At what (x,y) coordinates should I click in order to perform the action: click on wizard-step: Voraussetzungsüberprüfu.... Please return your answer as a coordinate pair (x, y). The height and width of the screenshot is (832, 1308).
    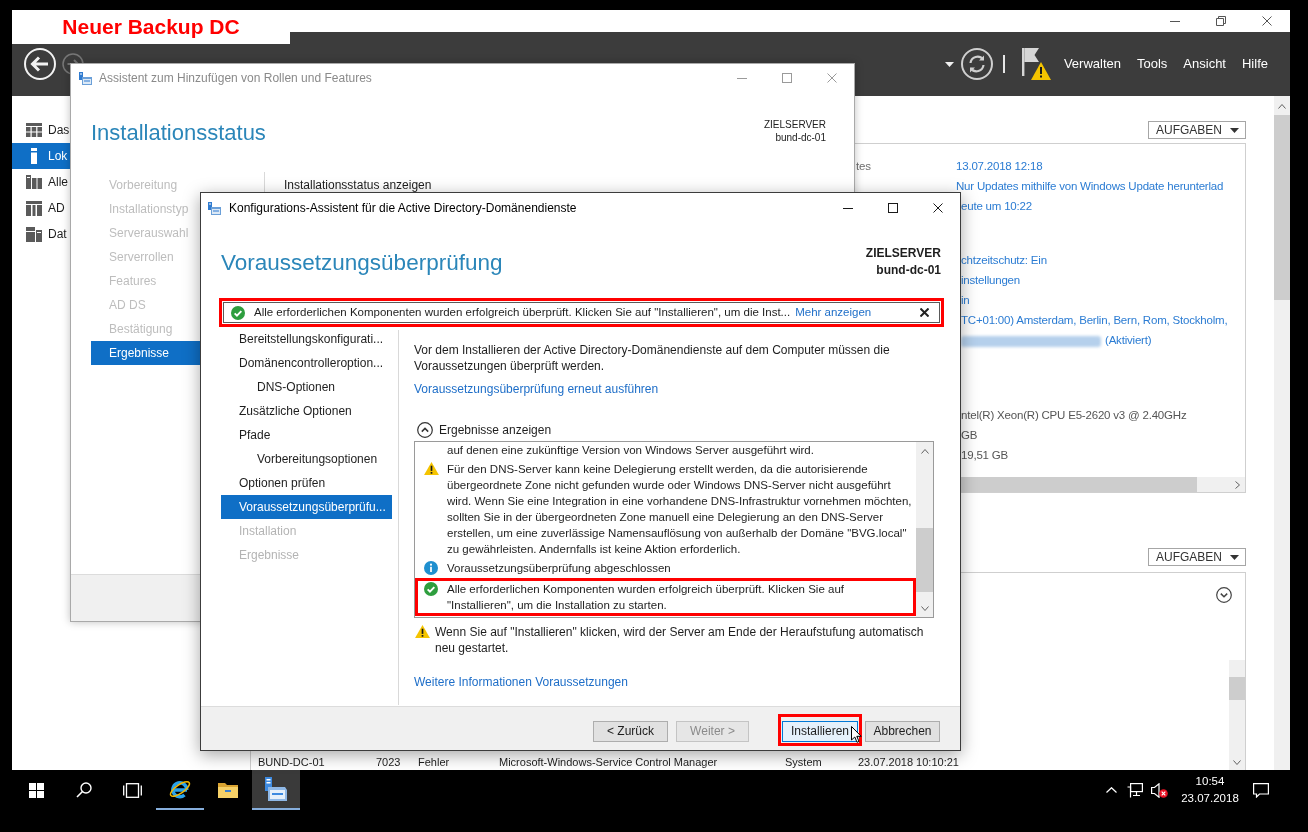
    Looking at the image, I should click on (306, 507).